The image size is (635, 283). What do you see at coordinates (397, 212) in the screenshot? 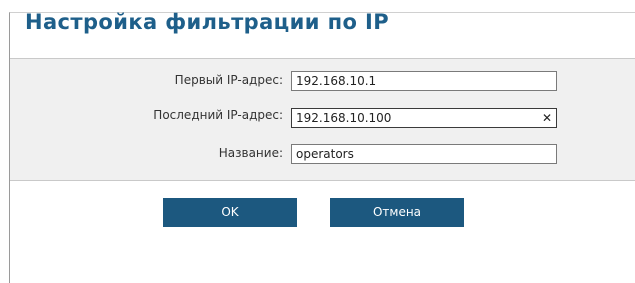
I see `cancel-button: Отмена` at bounding box center [397, 212].